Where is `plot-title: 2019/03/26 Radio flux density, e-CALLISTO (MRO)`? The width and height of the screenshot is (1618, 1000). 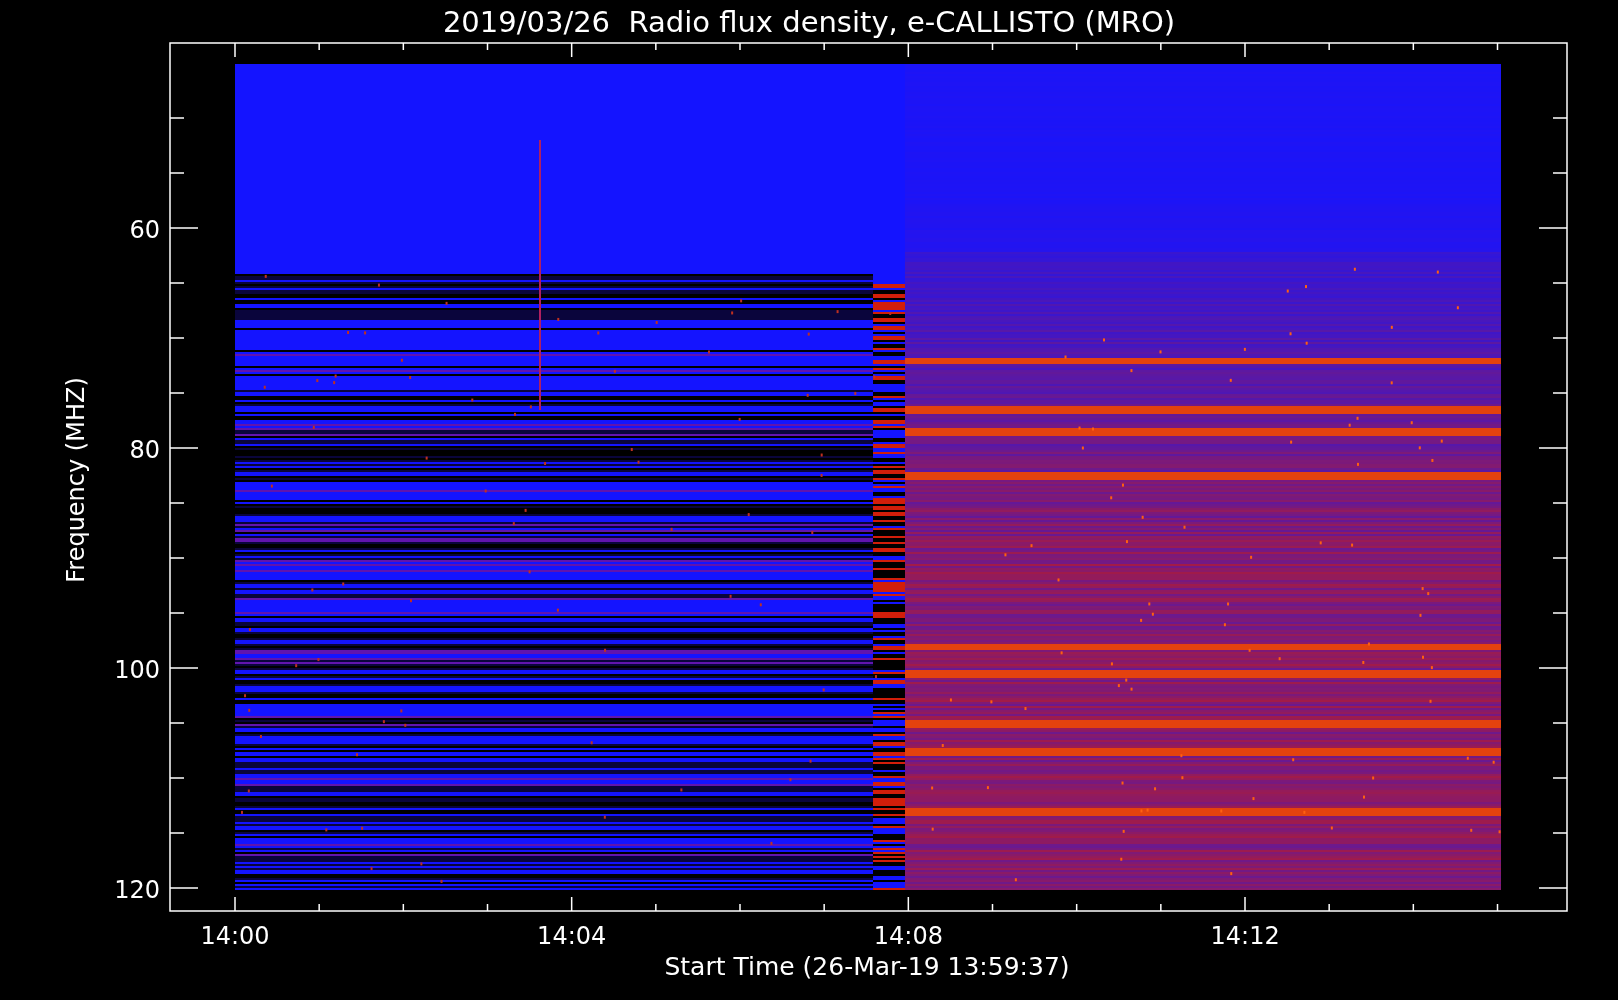
plot-title: 2019/03/26 Radio flux density, e-CALLISTO (MRO) is located at coordinates (809, 22).